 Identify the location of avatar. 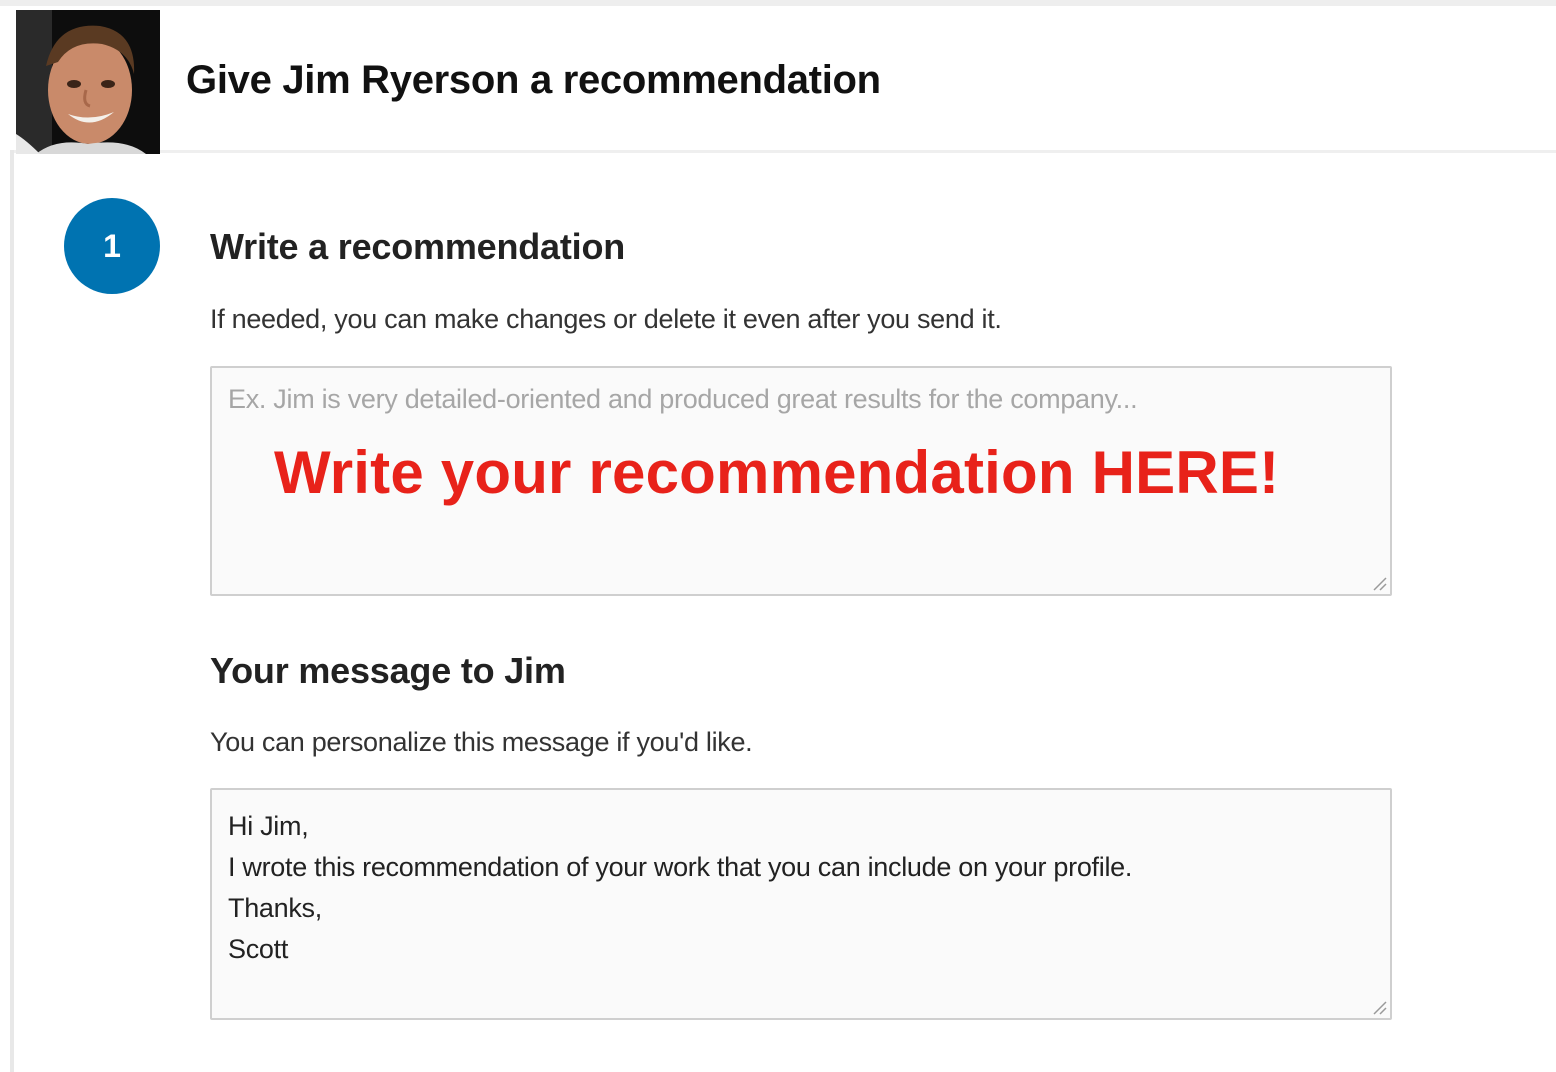
(88, 82).